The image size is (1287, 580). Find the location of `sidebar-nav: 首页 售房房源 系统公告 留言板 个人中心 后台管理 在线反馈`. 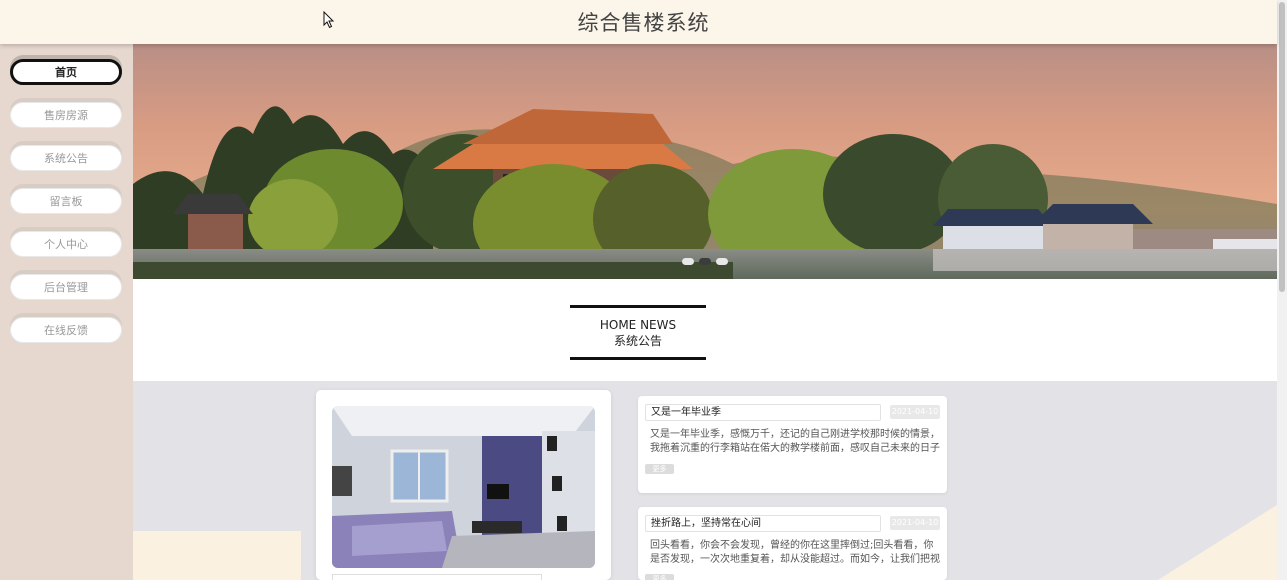

sidebar-nav: 首页 售房房源 系统公告 留言板 个人中心 后台管理 在线反馈 is located at coordinates (66, 312).